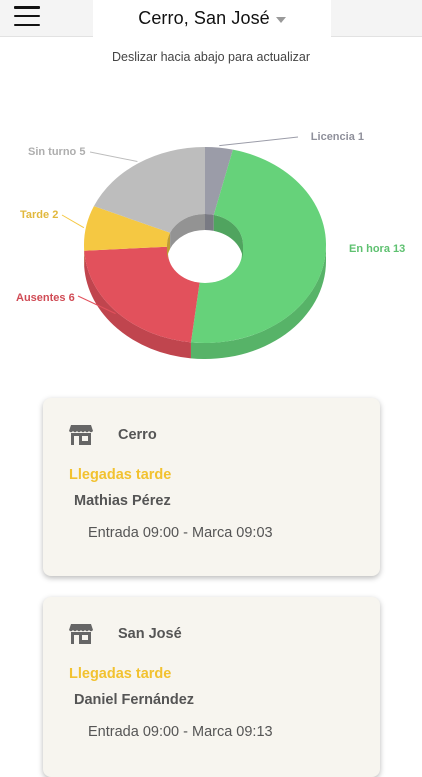 Image resolution: width=422 pixels, height=777 pixels. I want to click on top-bar: Cerro, San José, so click(211, 18).